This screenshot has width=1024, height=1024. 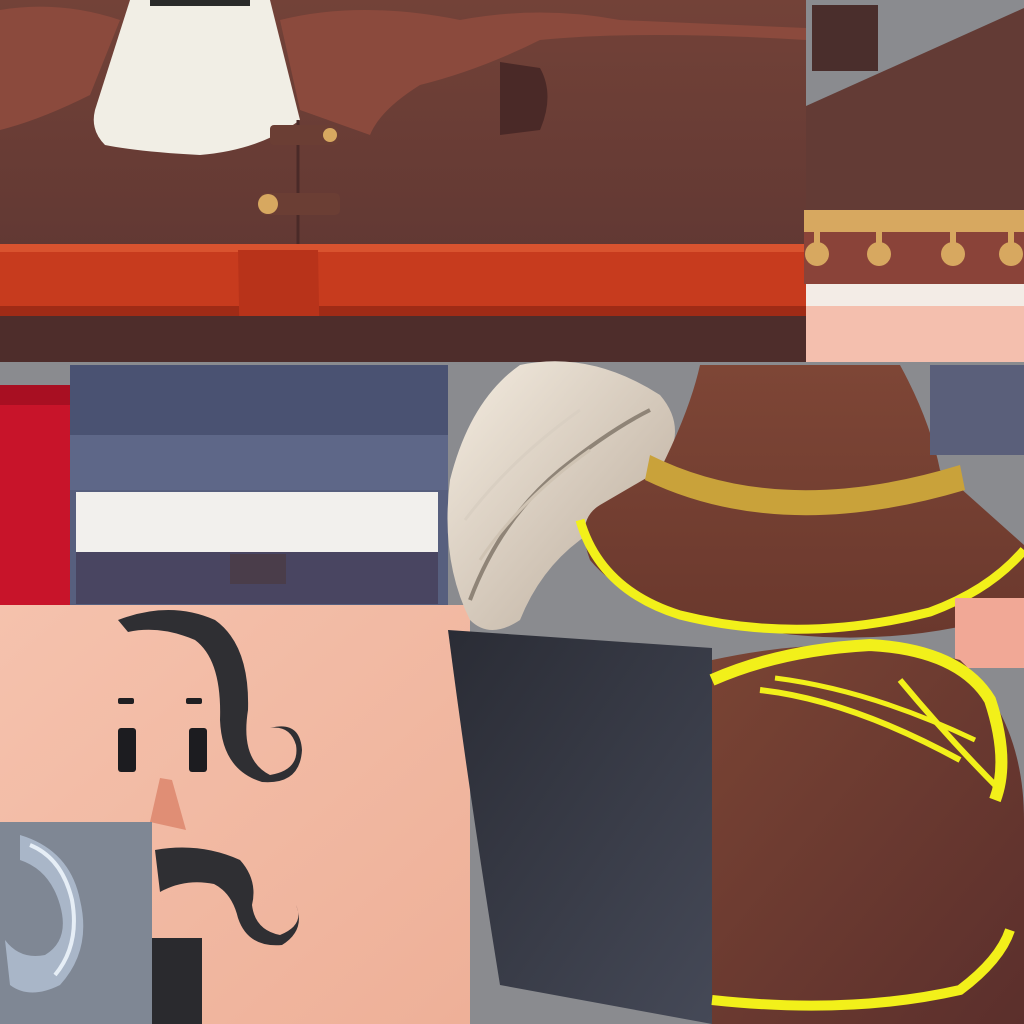 What do you see at coordinates (403, 248) in the screenshot?
I see `belt-highlight` at bounding box center [403, 248].